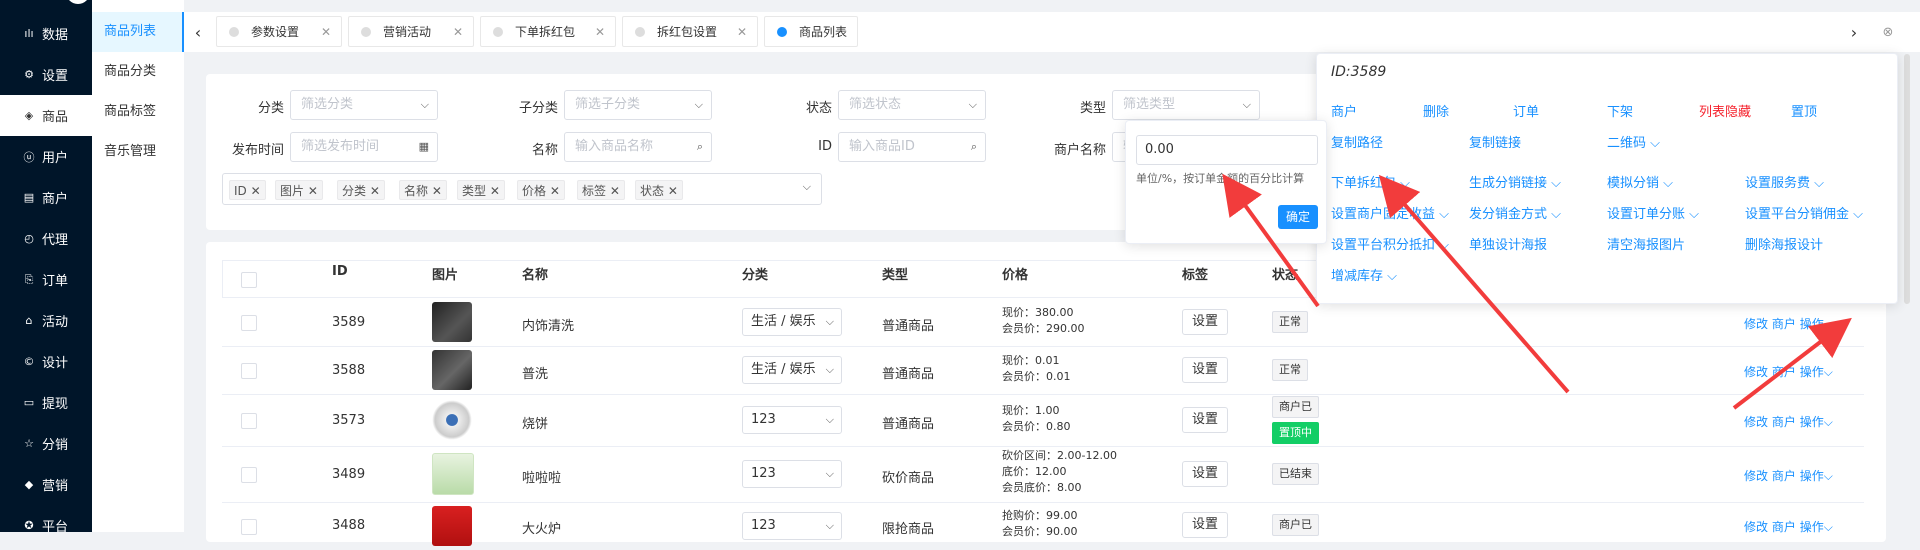 The width and height of the screenshot is (1920, 550). I want to click on arrow-to-hint, so click(1271, 240).